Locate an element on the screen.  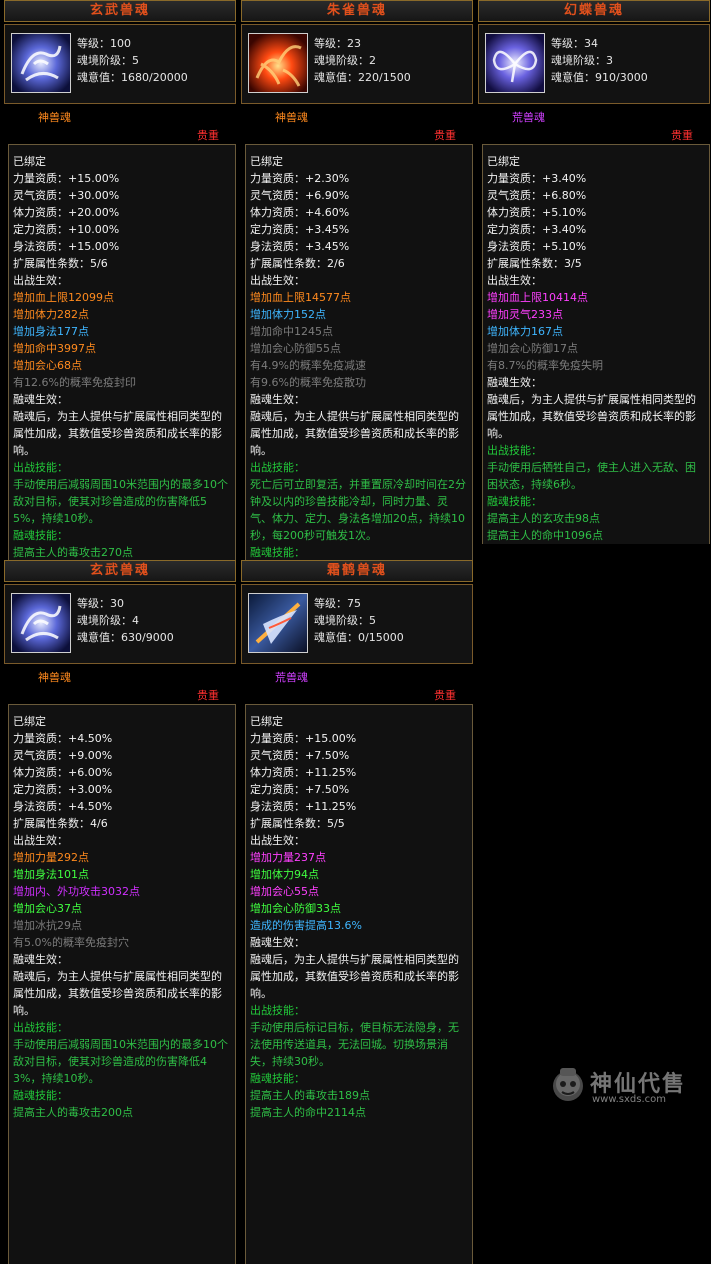
attribute-line: 有5.0%的概率免疫封穴 is located at coordinates (71, 942).